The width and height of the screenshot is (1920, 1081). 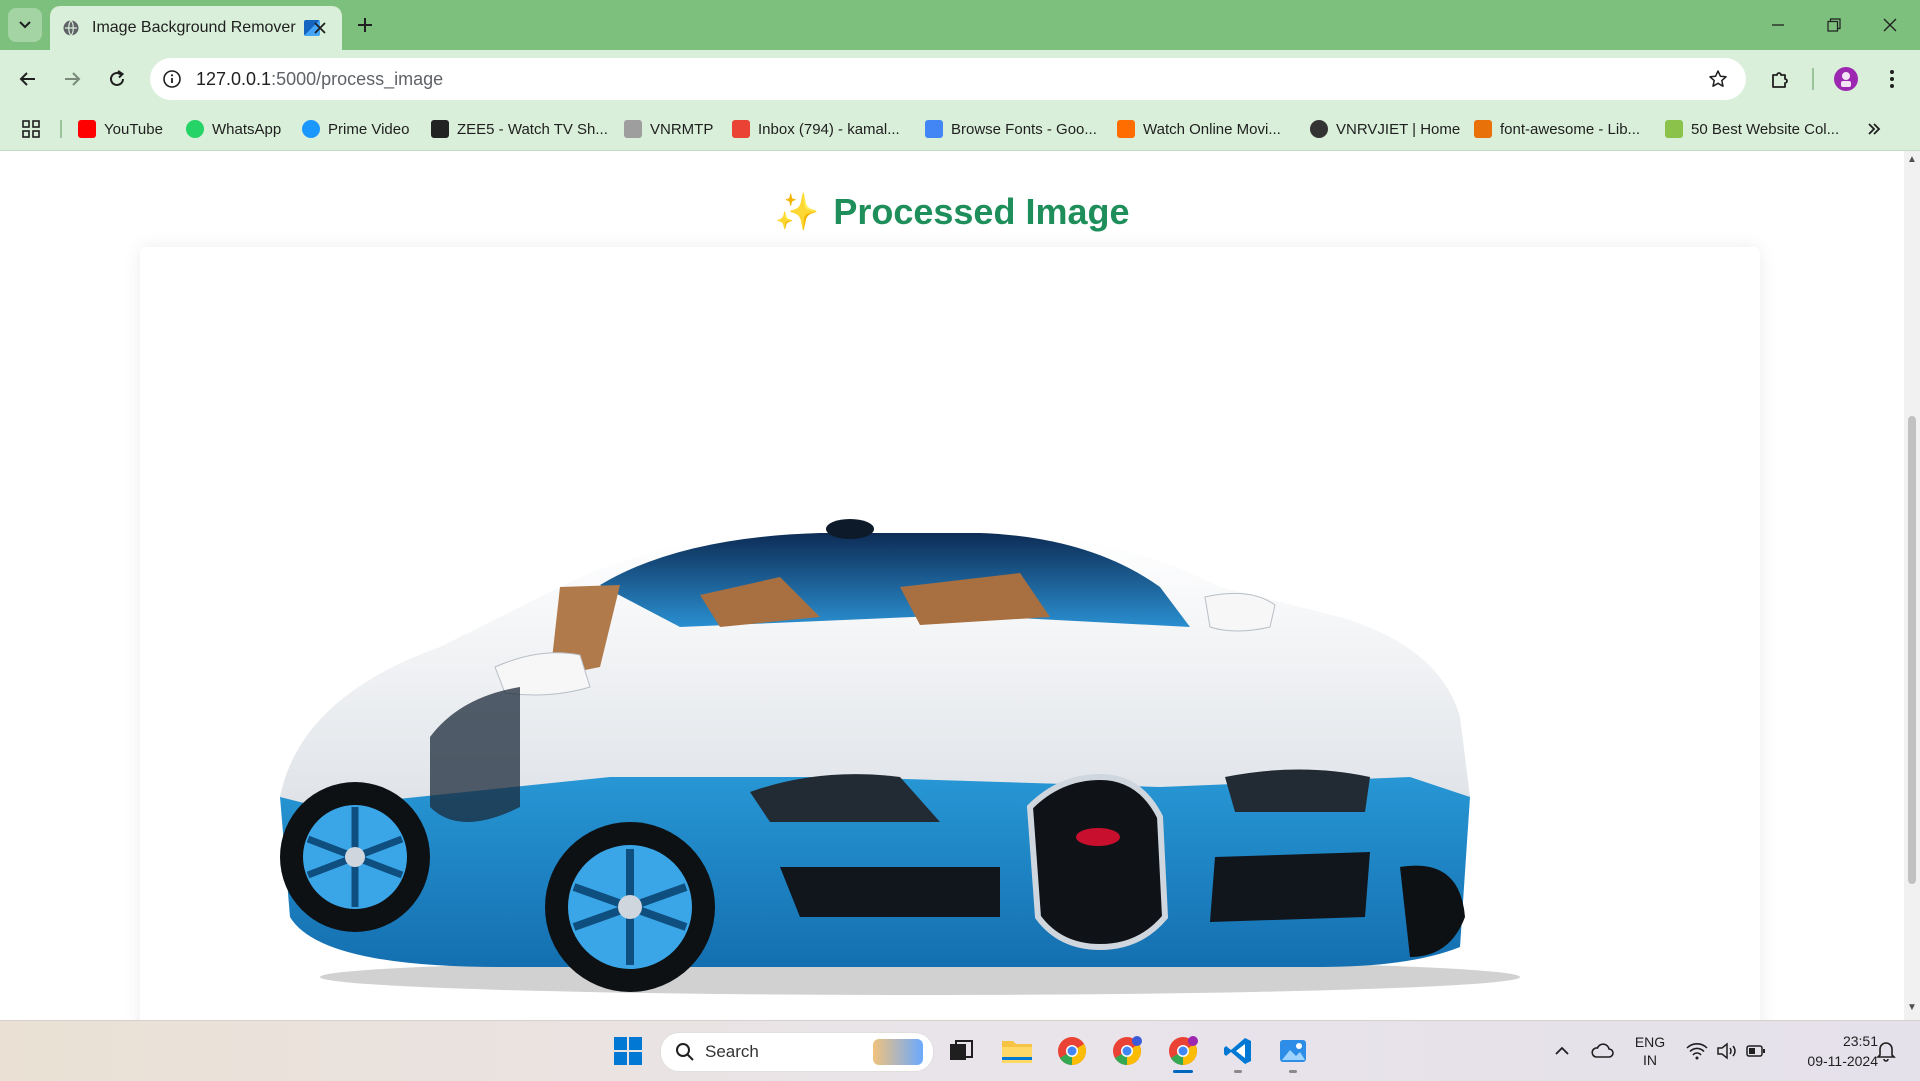 What do you see at coordinates (1650, 1051) in the screenshot?
I see `language-indicator: ENG IN` at bounding box center [1650, 1051].